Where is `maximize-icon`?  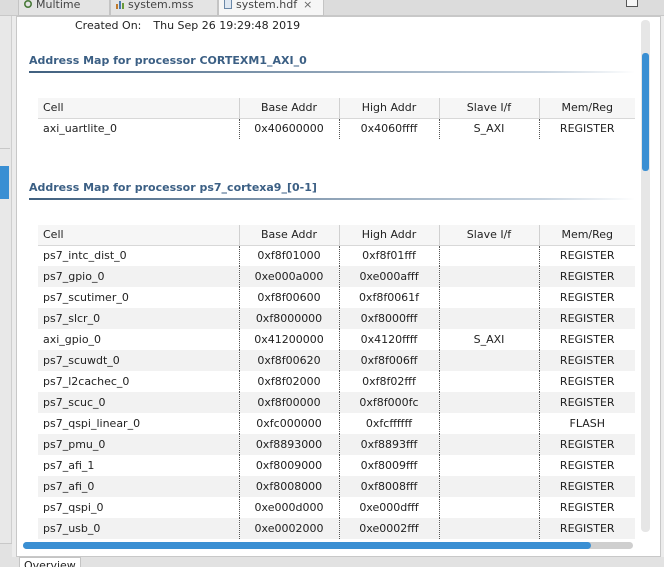
maximize-icon is located at coordinates (632, 3).